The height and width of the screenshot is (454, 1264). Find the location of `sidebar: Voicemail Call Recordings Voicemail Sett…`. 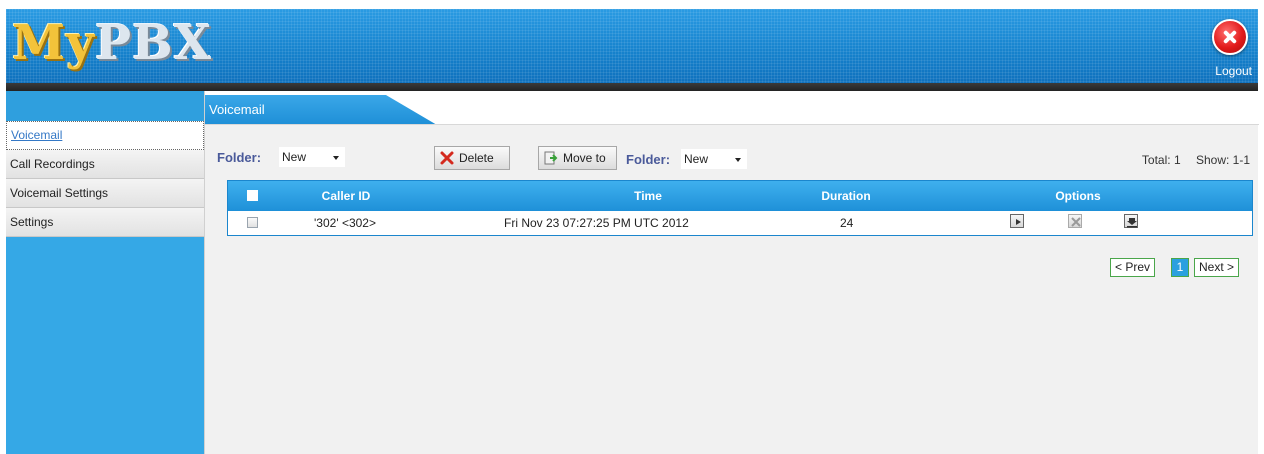

sidebar: Voicemail Call Recordings Voicemail Sett… is located at coordinates (105, 272).